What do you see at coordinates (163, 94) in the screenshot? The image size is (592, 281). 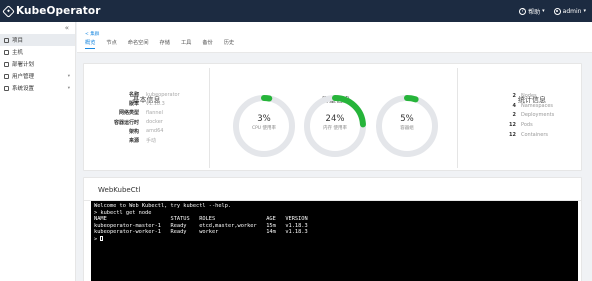 I see `info-value: kubeoperator` at bounding box center [163, 94].